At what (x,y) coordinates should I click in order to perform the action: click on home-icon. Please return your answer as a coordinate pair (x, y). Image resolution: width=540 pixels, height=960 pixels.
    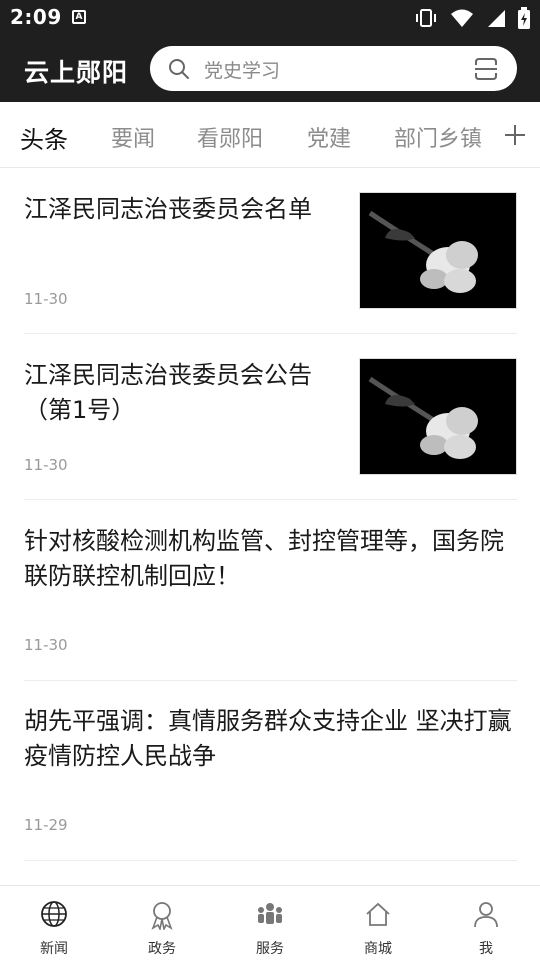
    Looking at the image, I should click on (378, 914).